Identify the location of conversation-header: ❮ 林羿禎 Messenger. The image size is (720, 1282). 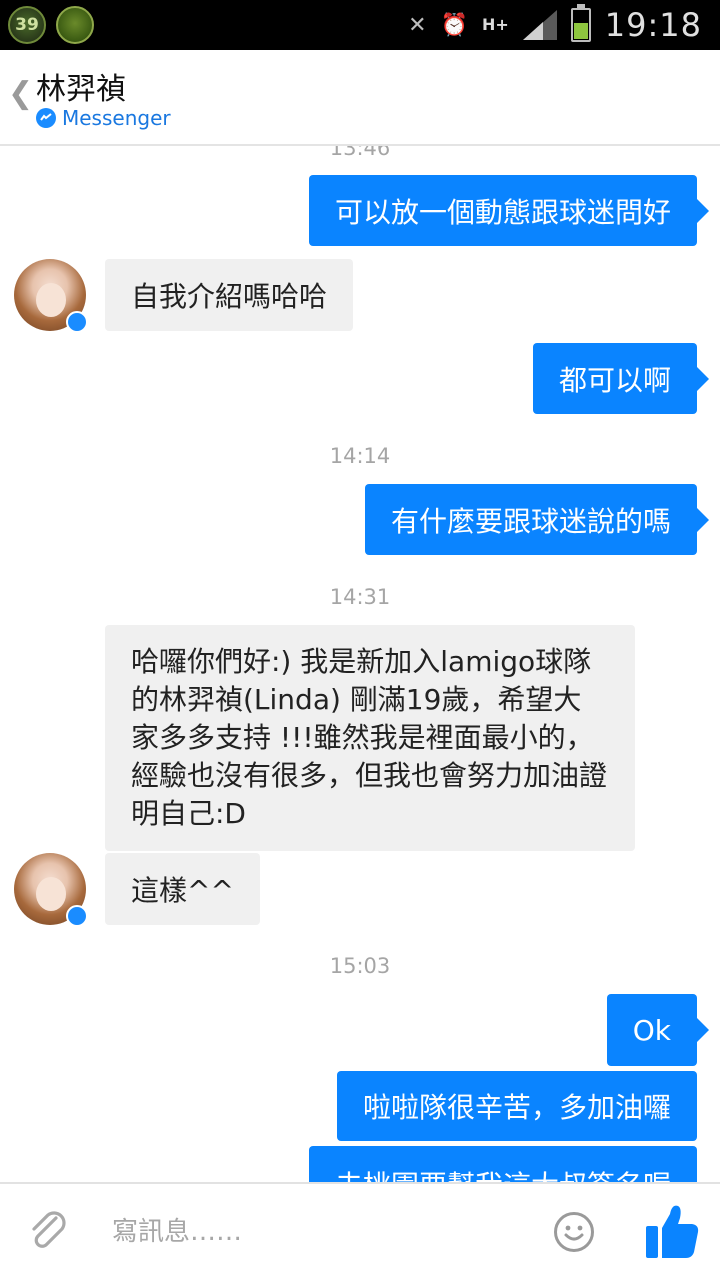
(360, 98).